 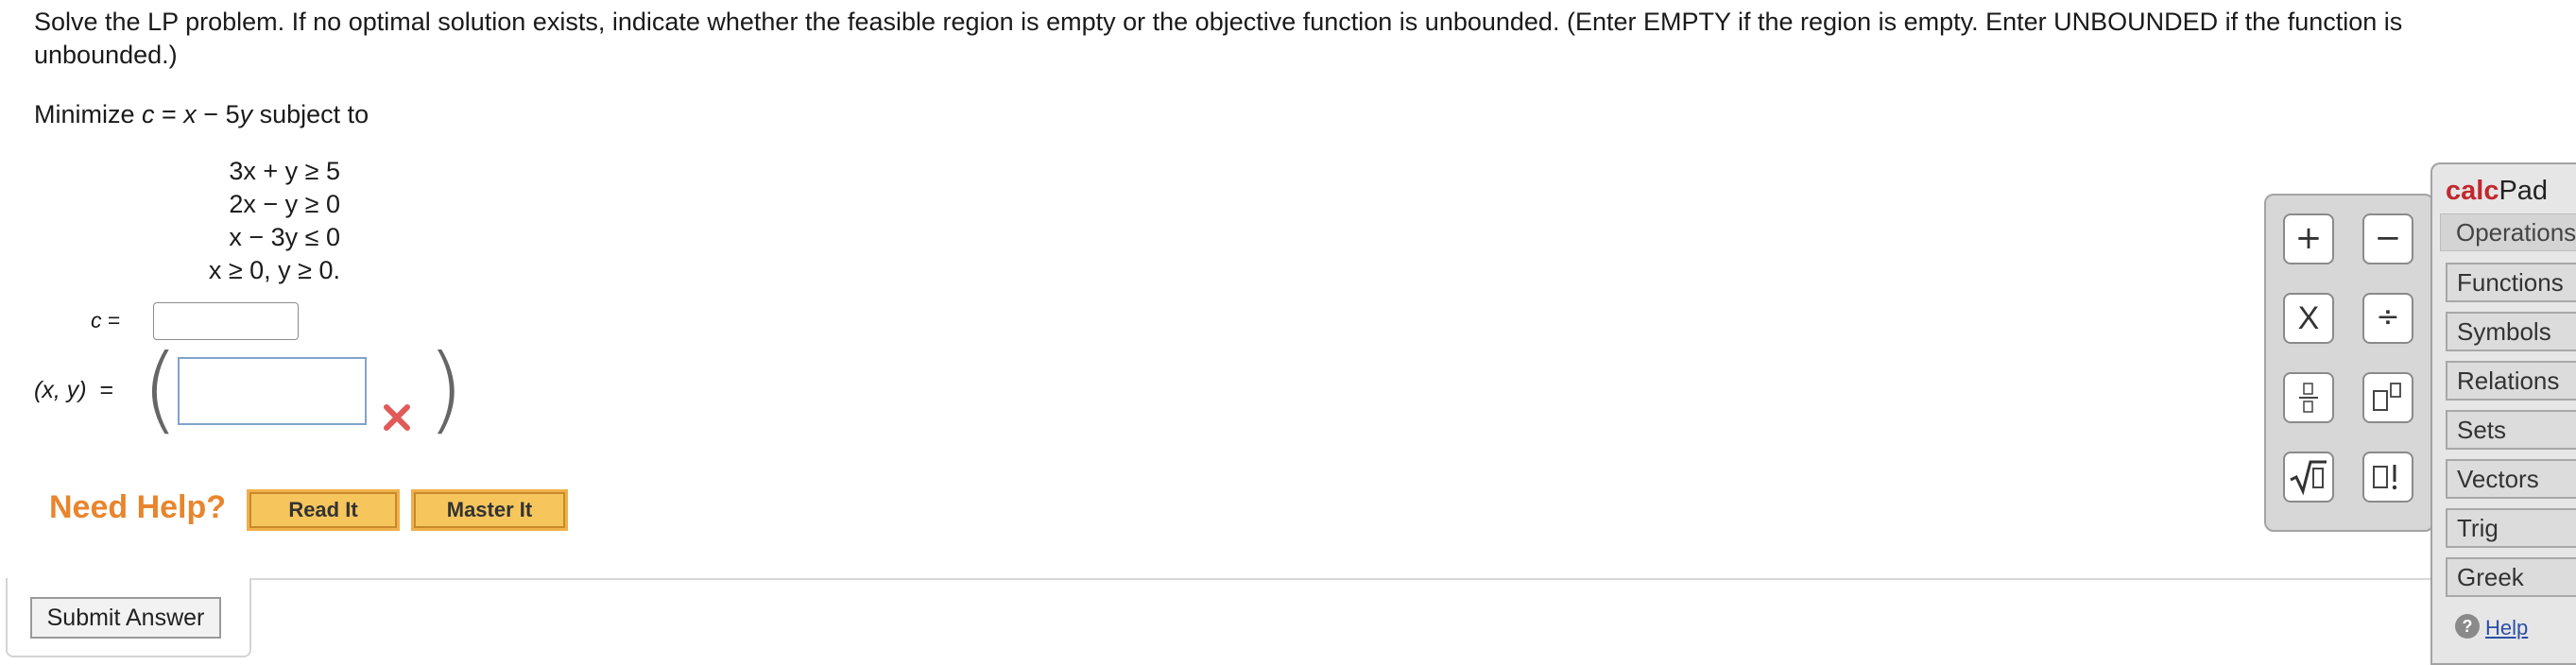 What do you see at coordinates (2308, 397) in the screenshot?
I see `fraction-icon` at bounding box center [2308, 397].